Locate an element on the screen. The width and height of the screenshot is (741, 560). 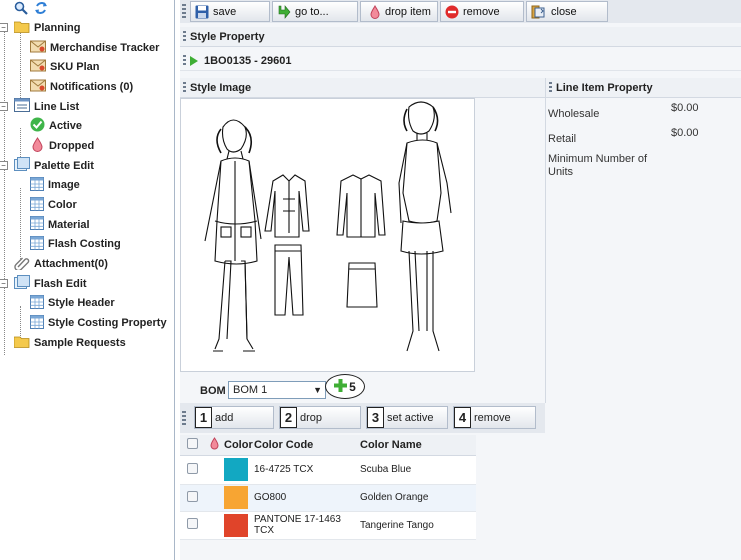
table-row: 16-4725 TCX Scuba Blue is located at coordinates (328, 470).